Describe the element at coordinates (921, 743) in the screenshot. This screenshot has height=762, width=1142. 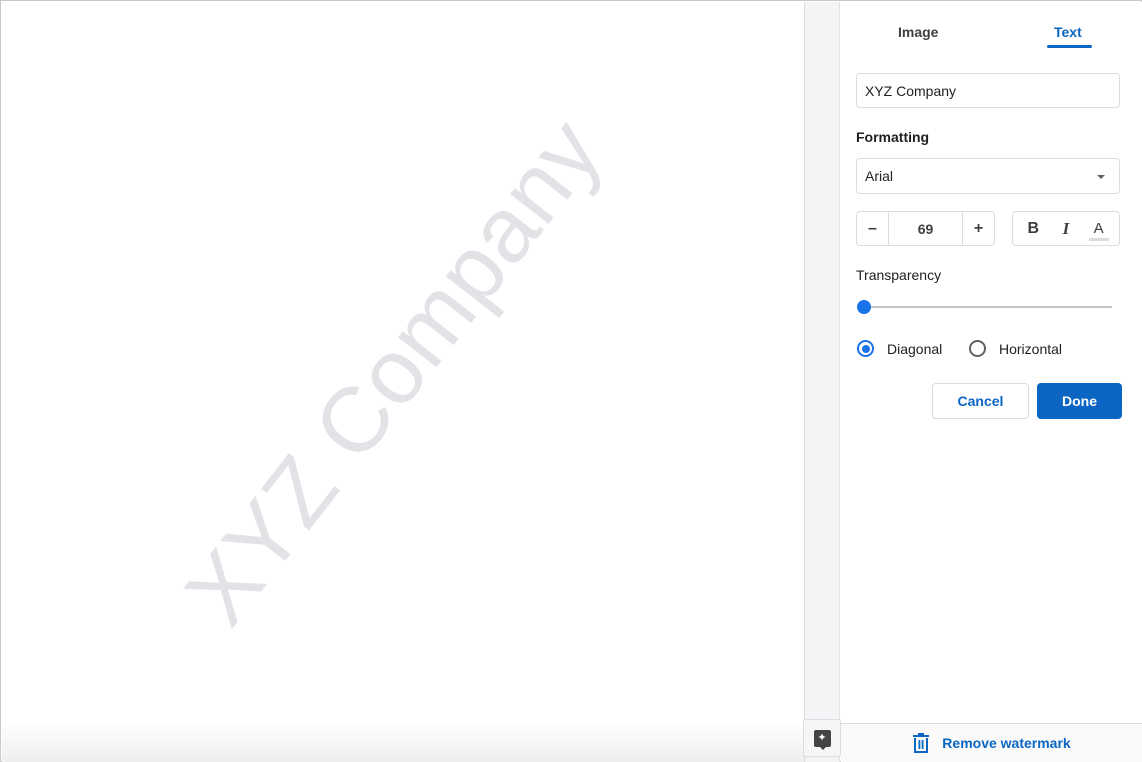
I see `trash-icon` at that location.